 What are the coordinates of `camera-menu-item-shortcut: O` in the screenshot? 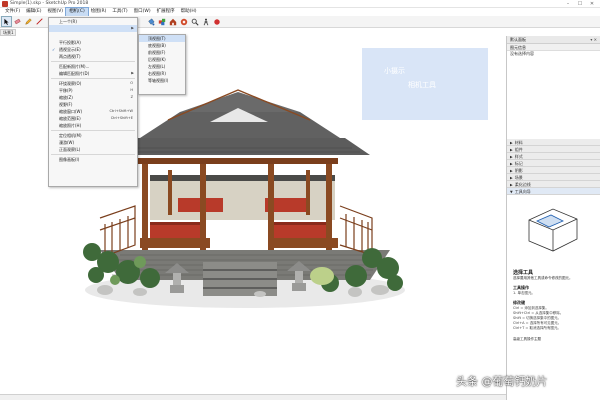 It's located at (131, 83).